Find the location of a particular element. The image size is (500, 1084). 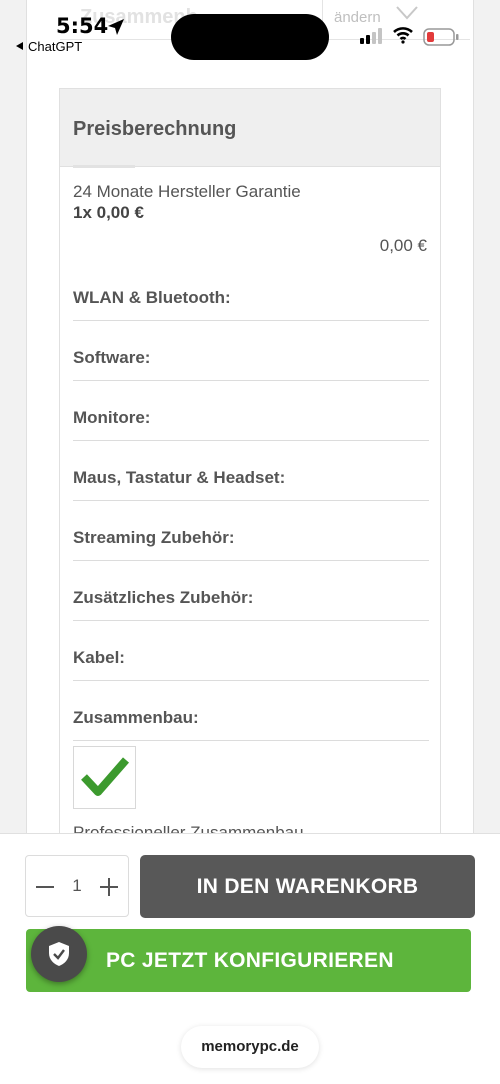

back-to-app-link: ChatGPT is located at coordinates (49, 46).